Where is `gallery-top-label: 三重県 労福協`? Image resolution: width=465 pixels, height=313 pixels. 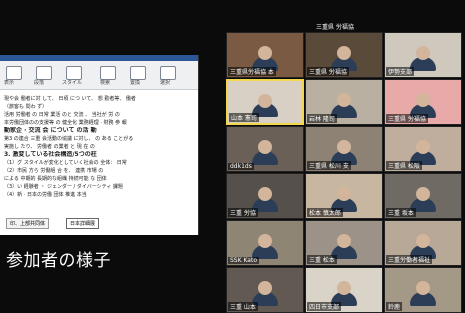
gallery-top-label: 三重県 労福協 is located at coordinates (335, 27).